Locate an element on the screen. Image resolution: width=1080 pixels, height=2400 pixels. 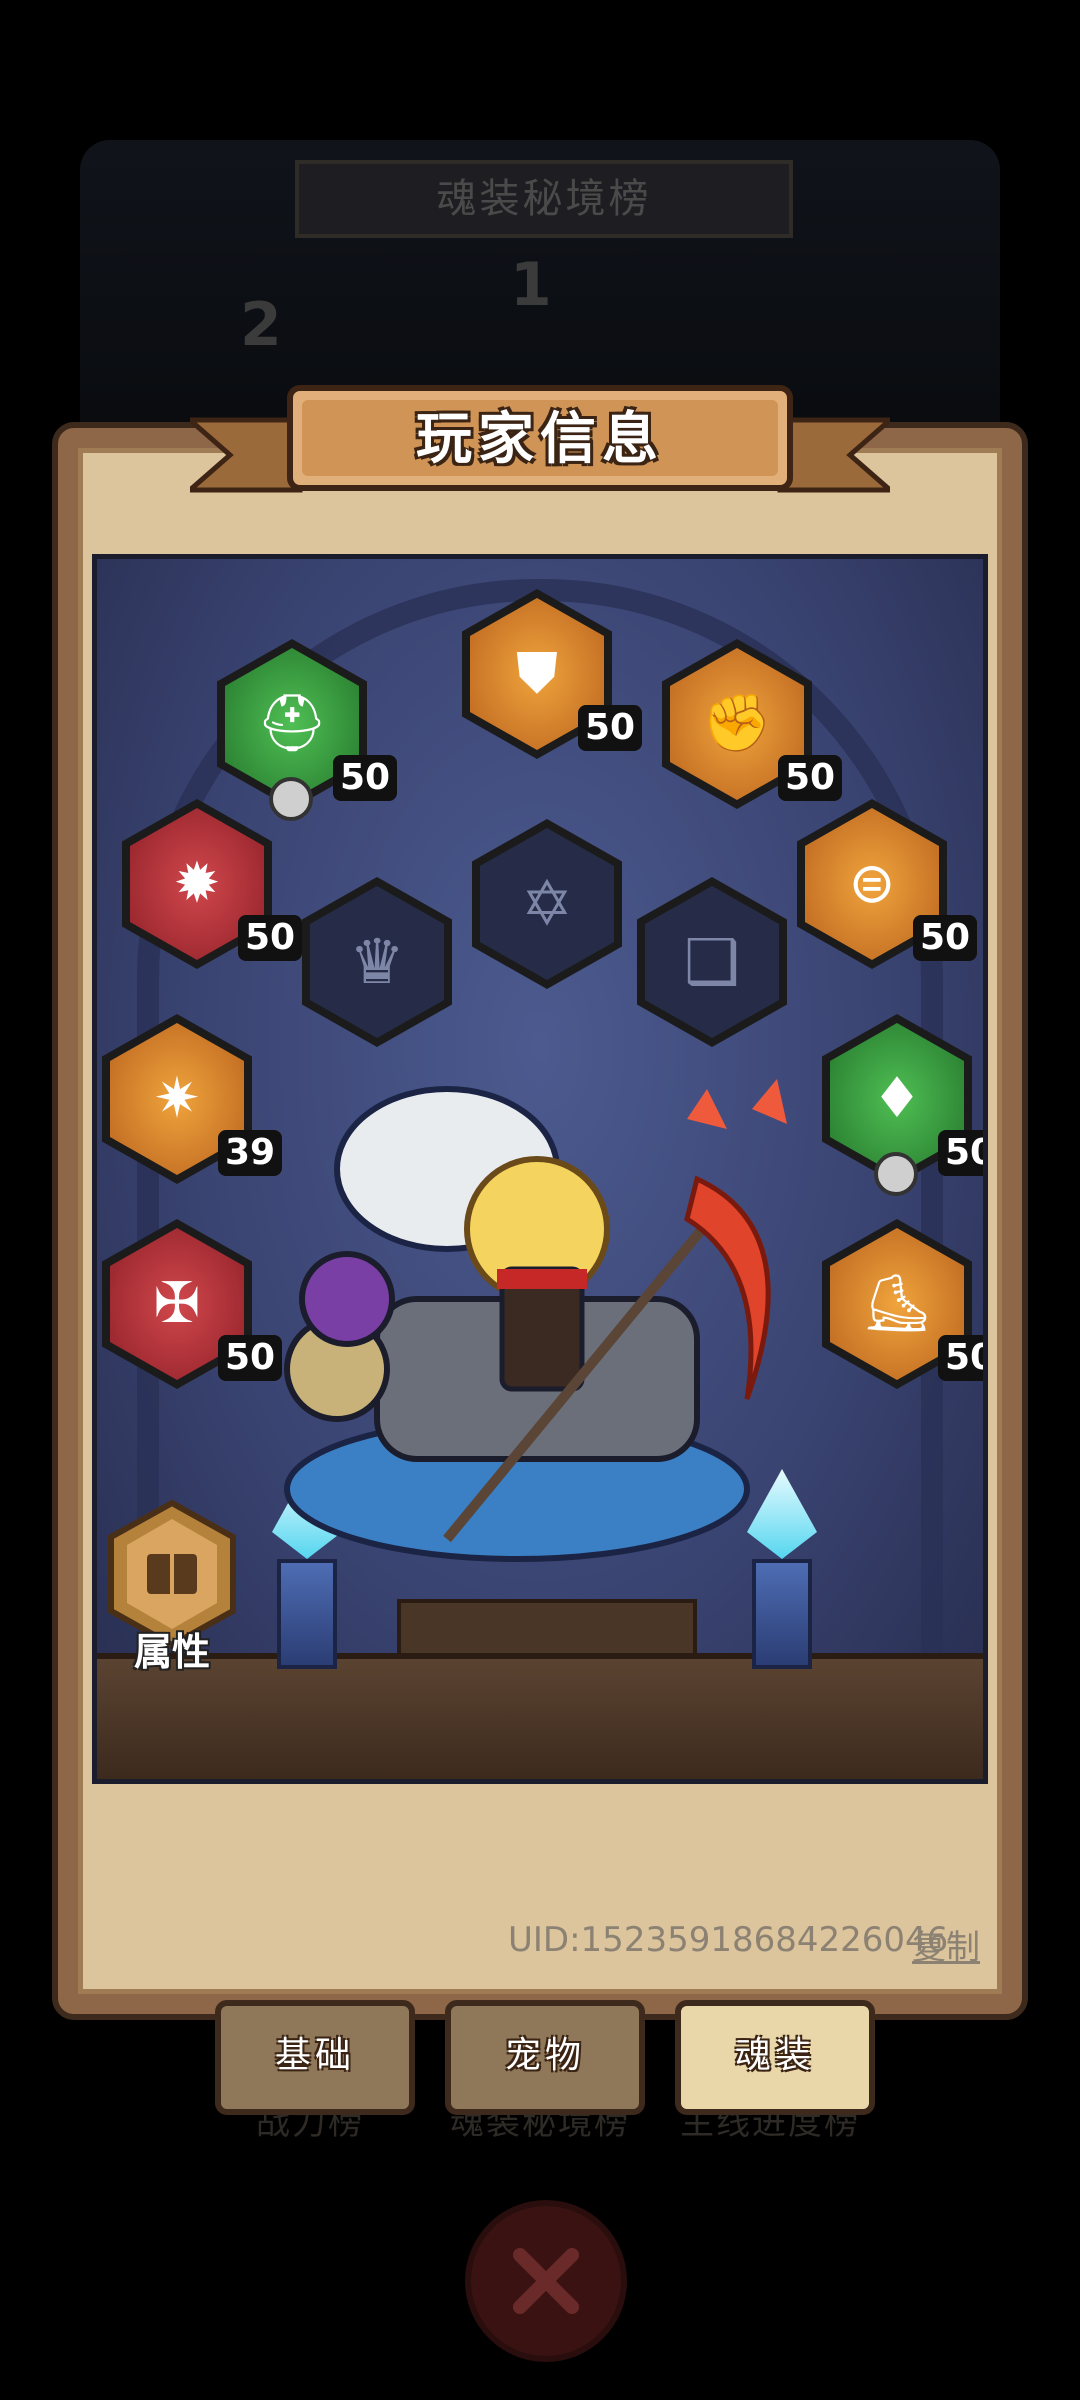
boots-icon: ⛸ is located at coordinates (897, 1303).